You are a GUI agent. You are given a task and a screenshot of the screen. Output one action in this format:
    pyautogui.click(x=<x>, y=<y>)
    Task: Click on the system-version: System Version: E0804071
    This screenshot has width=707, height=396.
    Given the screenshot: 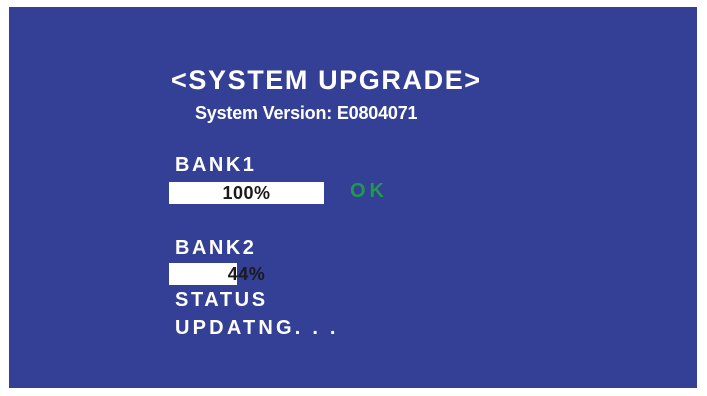 What is the action you would take?
    pyautogui.click(x=306, y=113)
    